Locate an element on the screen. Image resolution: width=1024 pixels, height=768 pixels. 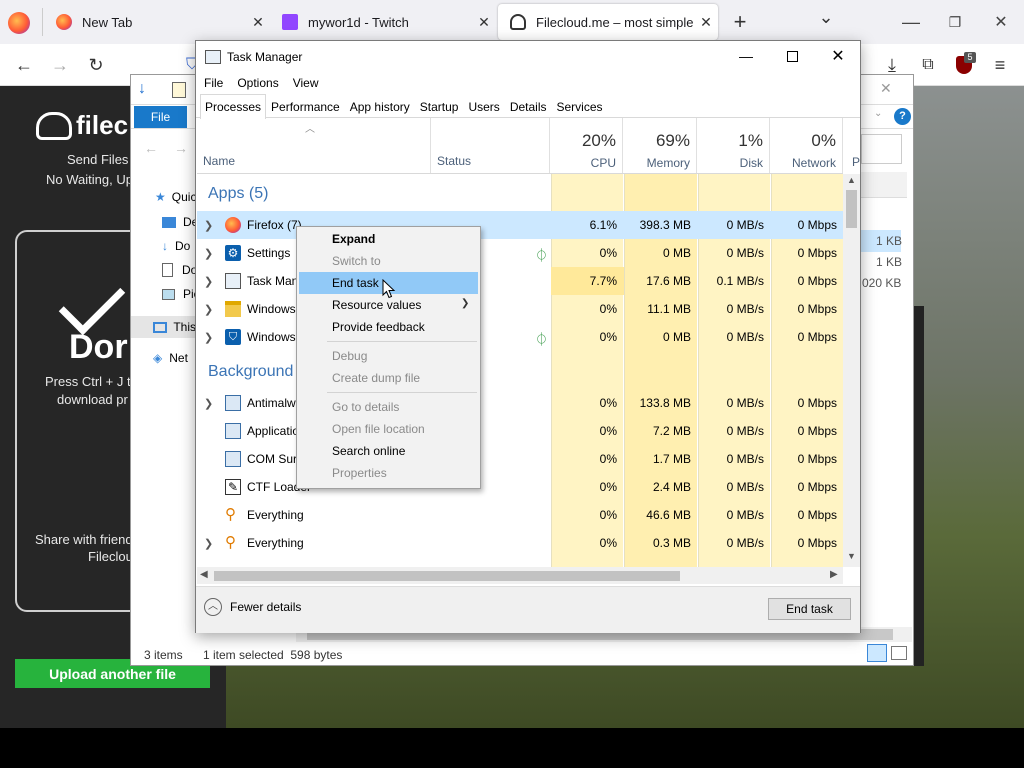
tab-twitch: mywor1d - Twitch ✕ is located at coordinates (383, 22).